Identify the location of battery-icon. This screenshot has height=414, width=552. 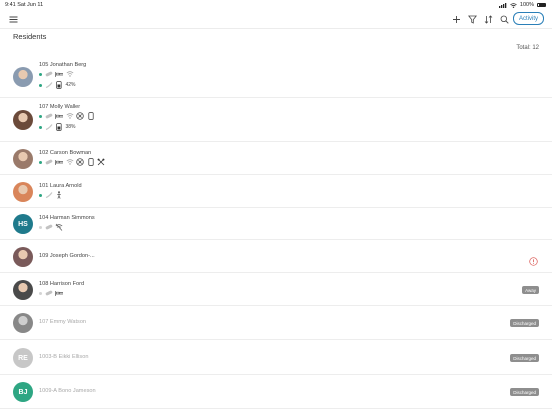
(541, 5).